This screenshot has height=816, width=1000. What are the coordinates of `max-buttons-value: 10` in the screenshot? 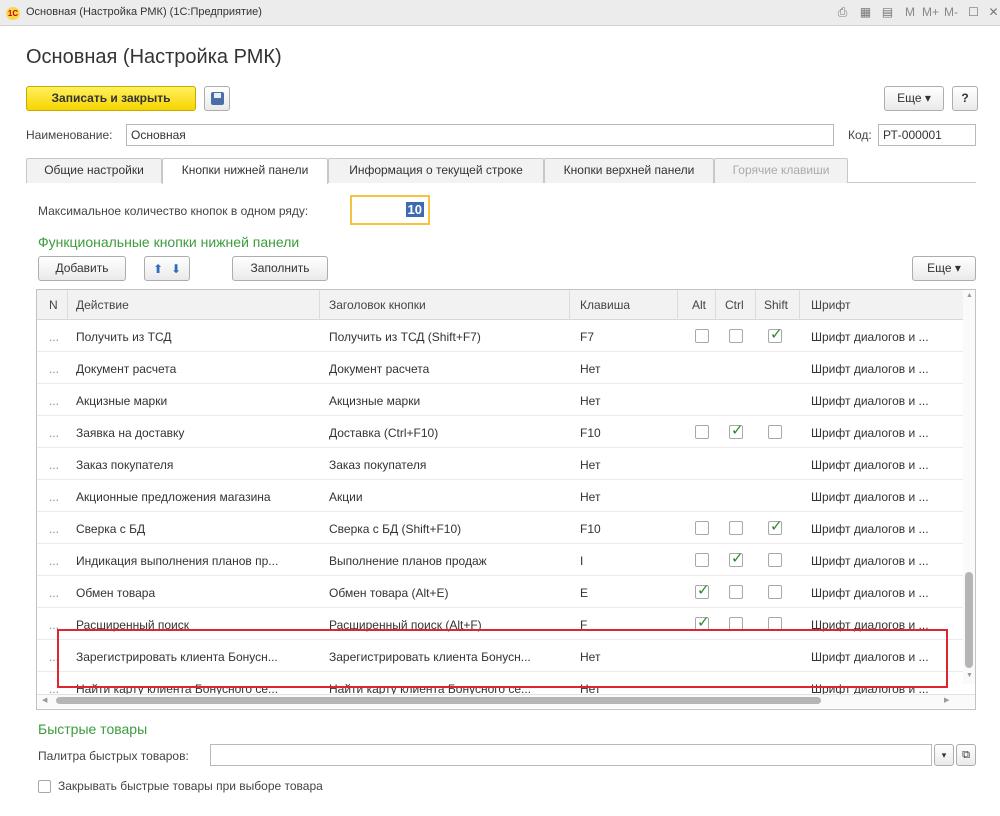 It's located at (414, 209).